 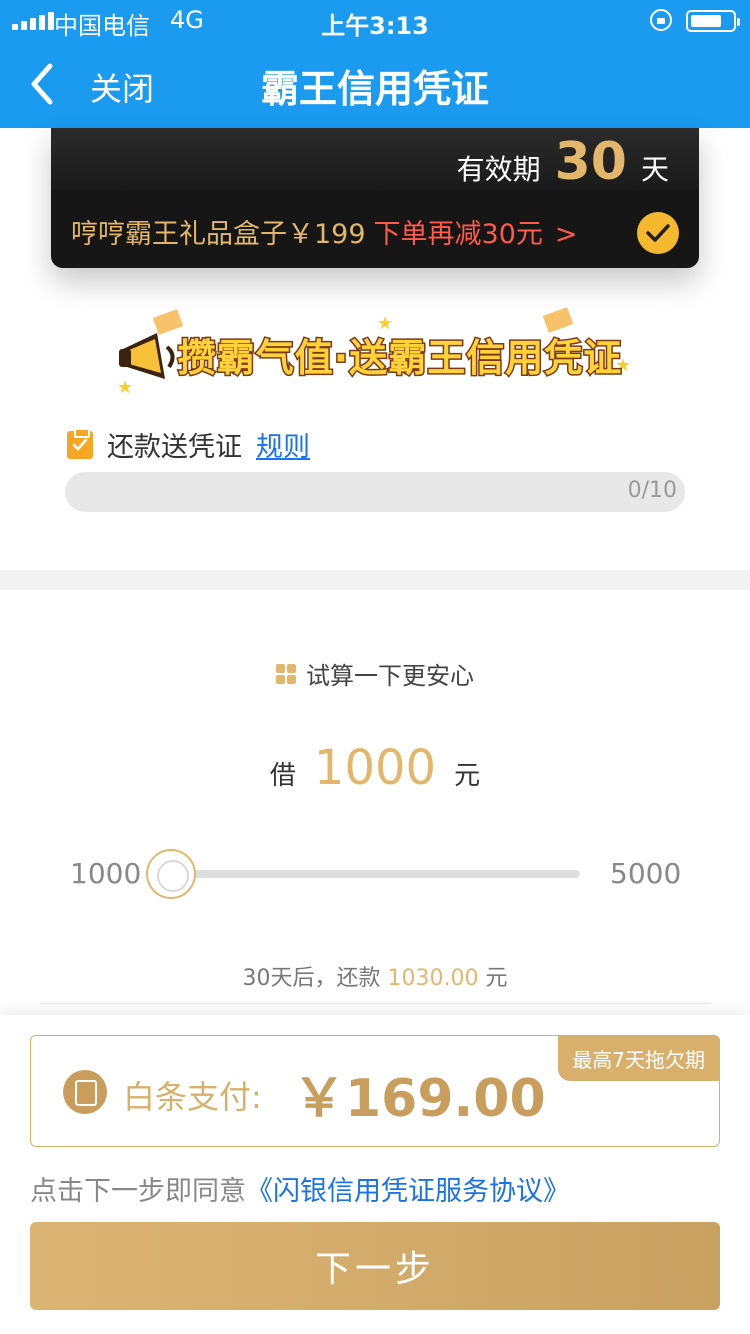 What do you see at coordinates (125, 387) in the screenshot?
I see `star-icon: ★` at bounding box center [125, 387].